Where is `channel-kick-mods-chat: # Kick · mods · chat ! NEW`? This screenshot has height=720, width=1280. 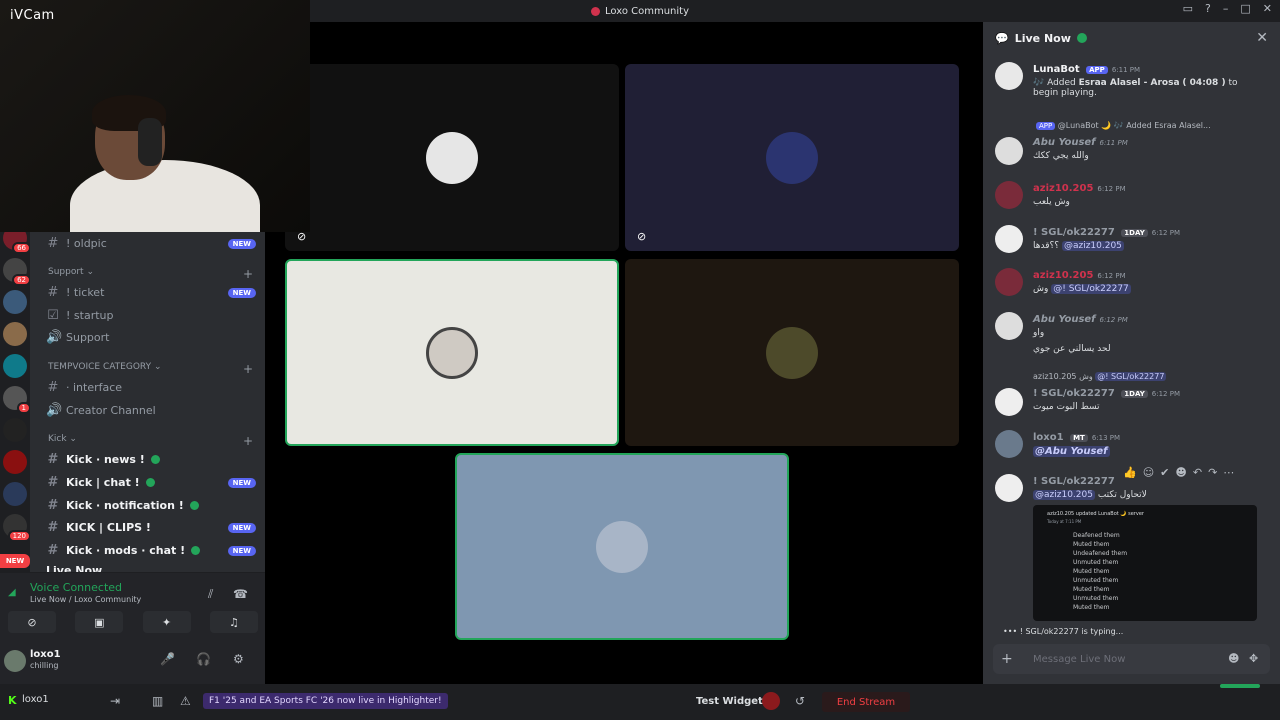 channel-kick-mods-chat: # Kick · mods · chat ! NEW is located at coordinates (151, 550).